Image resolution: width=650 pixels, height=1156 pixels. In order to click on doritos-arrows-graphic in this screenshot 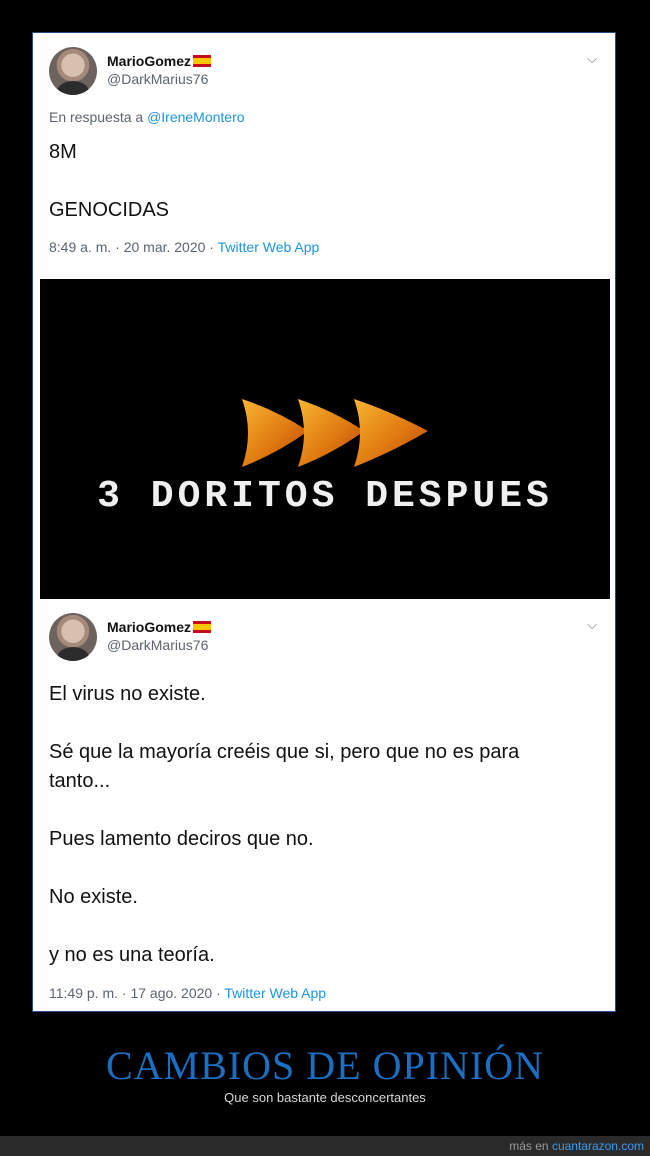, I will do `click(335, 433)`.